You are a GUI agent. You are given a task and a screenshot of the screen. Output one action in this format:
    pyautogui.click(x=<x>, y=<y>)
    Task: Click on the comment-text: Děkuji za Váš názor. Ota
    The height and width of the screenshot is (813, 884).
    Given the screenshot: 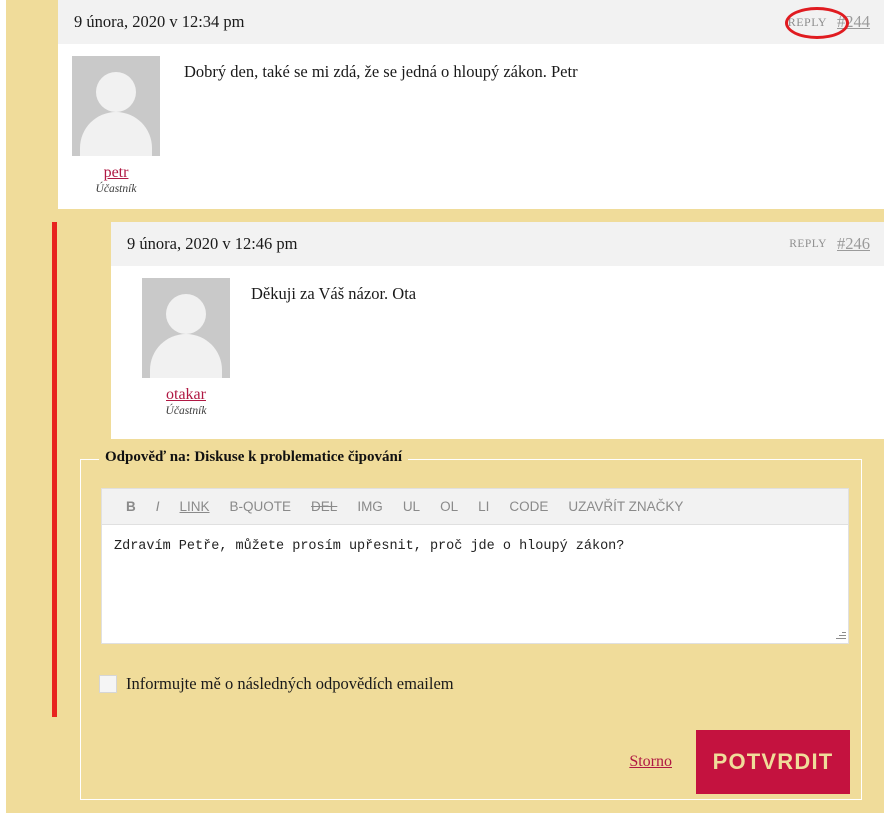 What is the action you would take?
    pyautogui.click(x=334, y=293)
    